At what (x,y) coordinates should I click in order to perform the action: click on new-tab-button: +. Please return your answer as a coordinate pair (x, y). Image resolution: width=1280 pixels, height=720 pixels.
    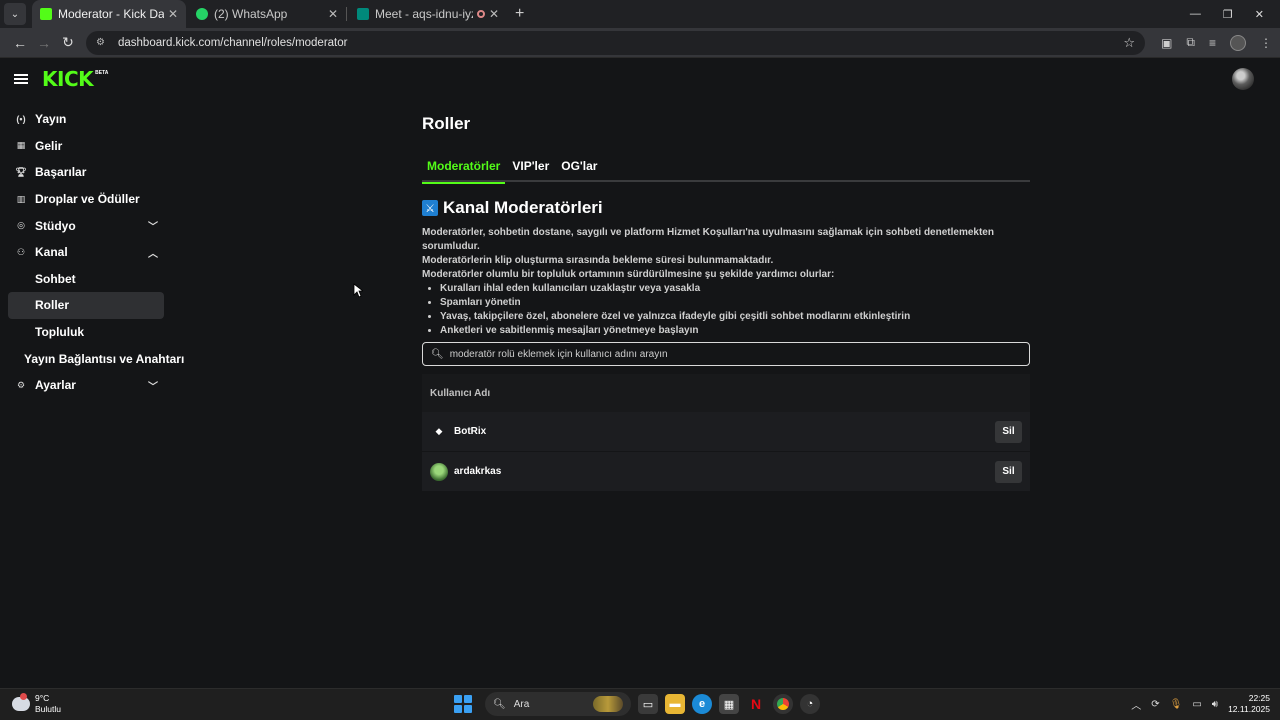
    Looking at the image, I should click on (519, 14).